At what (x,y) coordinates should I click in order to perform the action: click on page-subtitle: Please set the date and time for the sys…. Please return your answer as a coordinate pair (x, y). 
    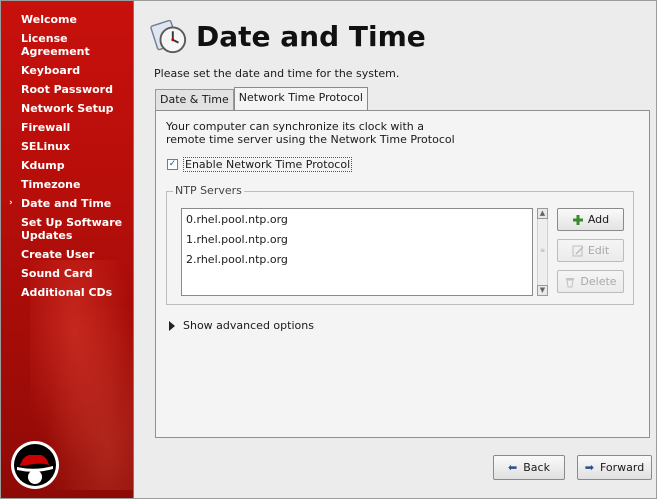
    Looking at the image, I should click on (277, 73).